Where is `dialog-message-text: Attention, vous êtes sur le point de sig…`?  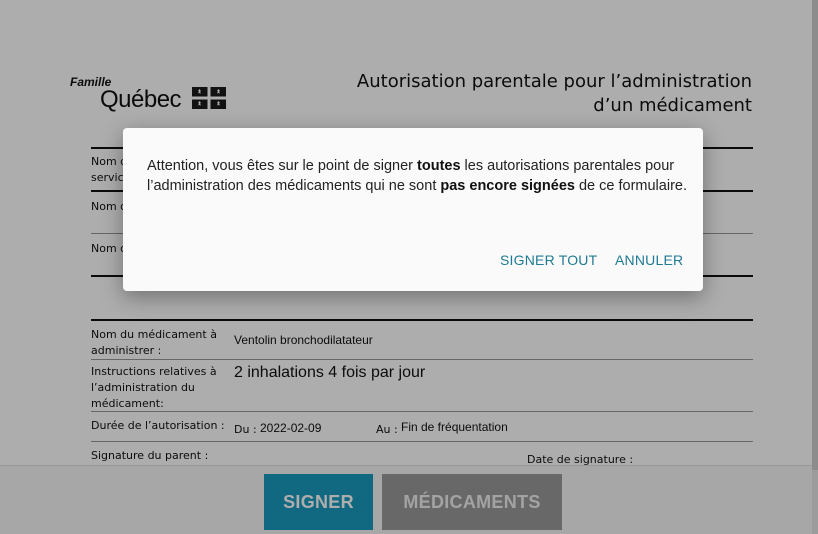 dialog-message-text: Attention, vous êtes sur le point de sig… is located at coordinates (282, 166).